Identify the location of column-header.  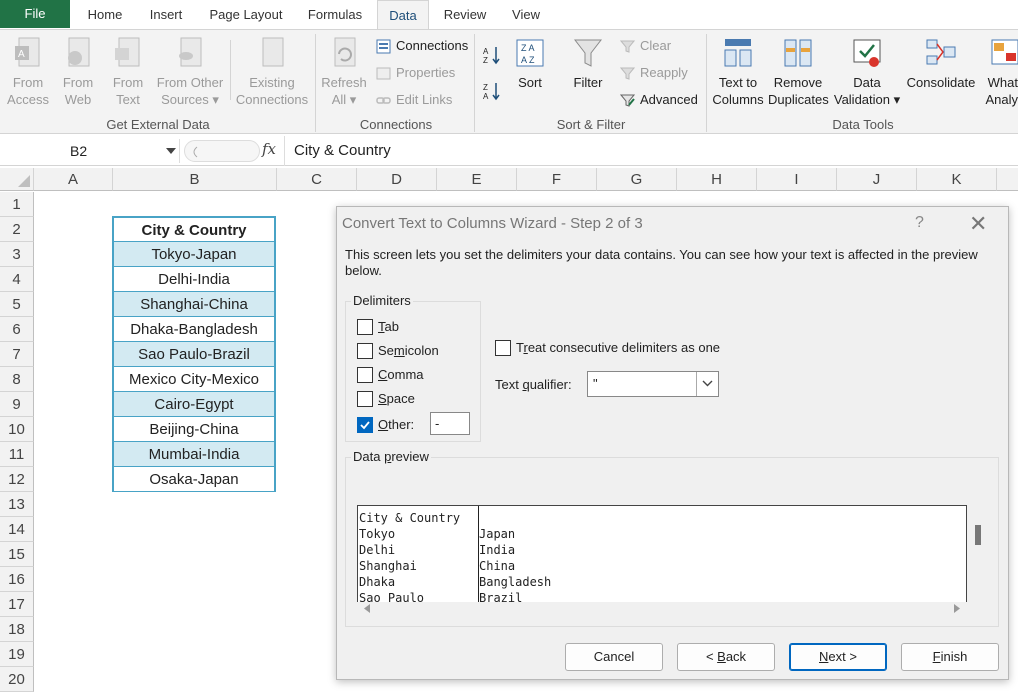
(1007, 179).